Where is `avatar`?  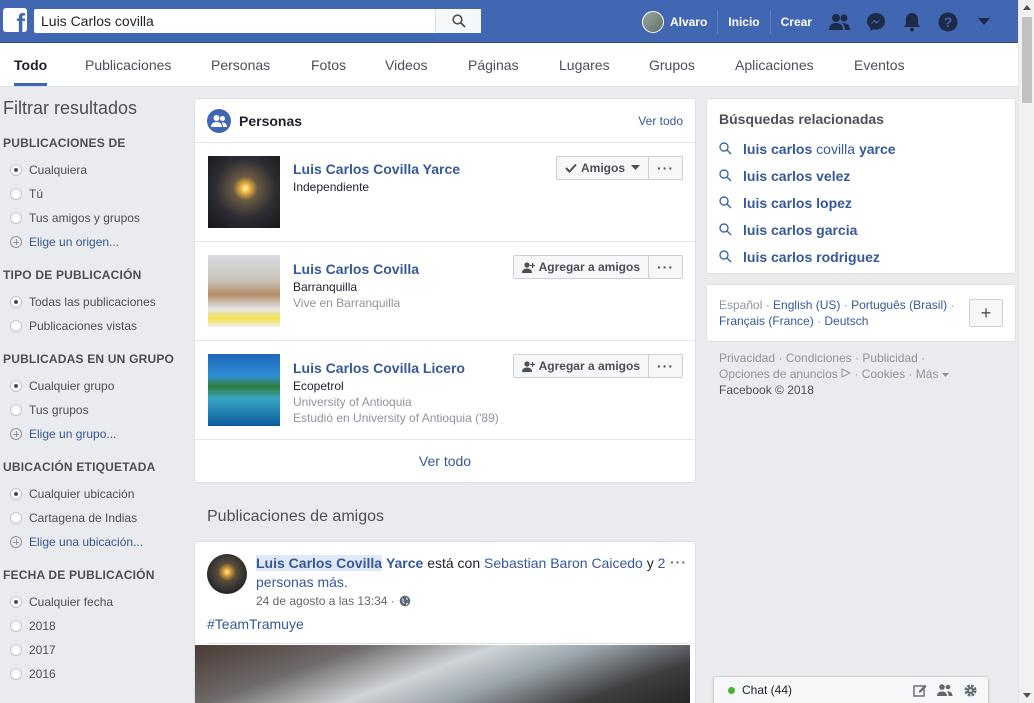 avatar is located at coordinates (227, 574).